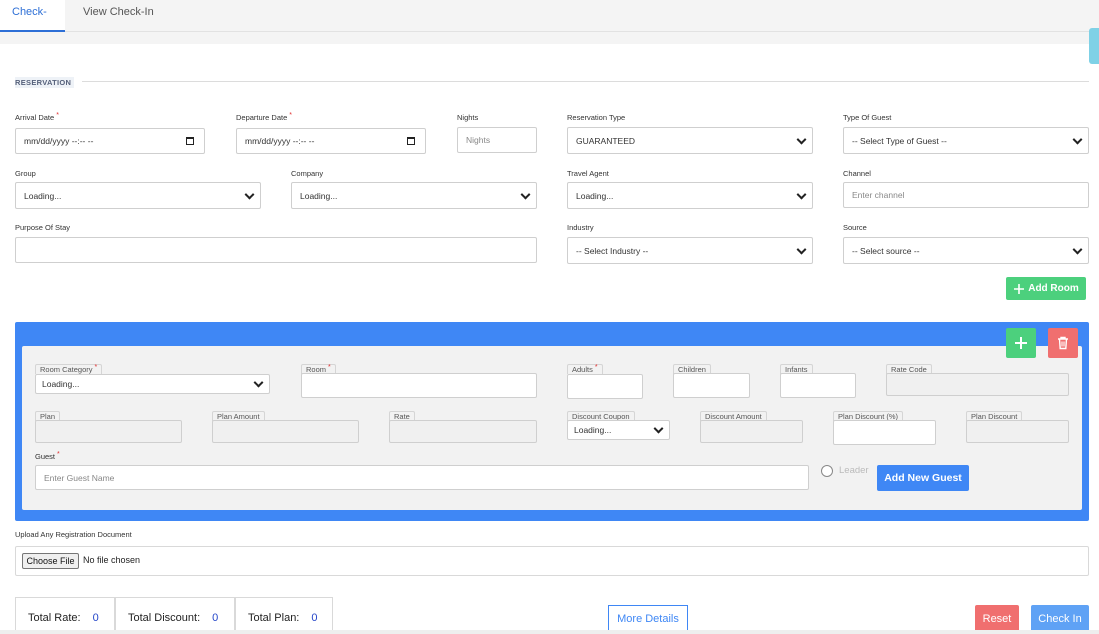 This screenshot has height=634, width=1099. Describe the element at coordinates (285, 431) in the screenshot. I see `plan-amount-input` at that location.